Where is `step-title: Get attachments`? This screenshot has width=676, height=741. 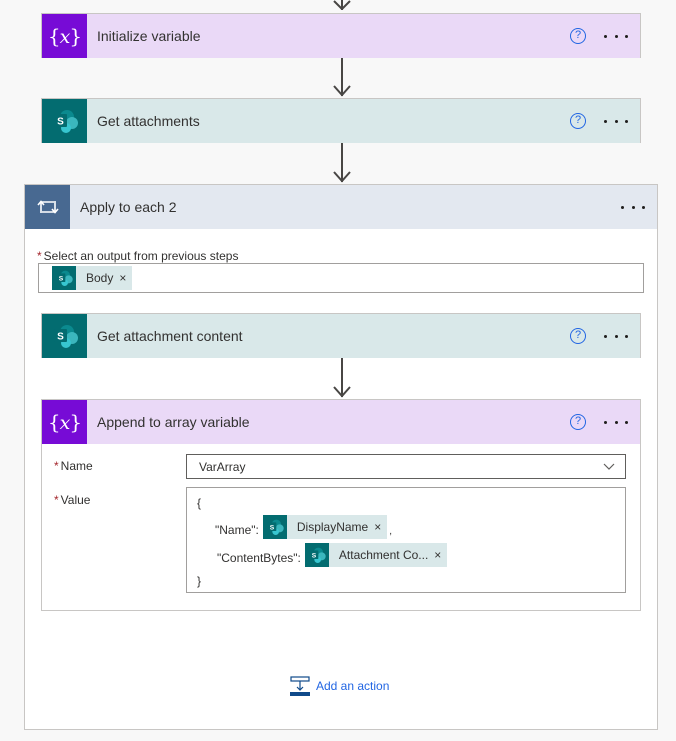 step-title: Get attachments is located at coordinates (148, 121).